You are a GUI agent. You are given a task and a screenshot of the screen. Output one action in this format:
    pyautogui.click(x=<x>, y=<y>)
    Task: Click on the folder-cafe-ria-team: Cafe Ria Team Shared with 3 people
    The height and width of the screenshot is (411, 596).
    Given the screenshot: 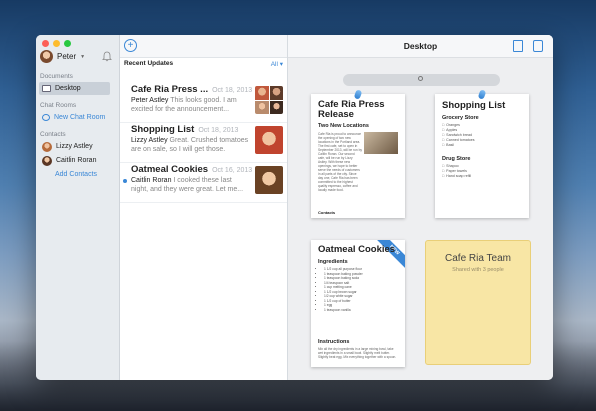 What is the action you would take?
    pyautogui.click(x=478, y=302)
    